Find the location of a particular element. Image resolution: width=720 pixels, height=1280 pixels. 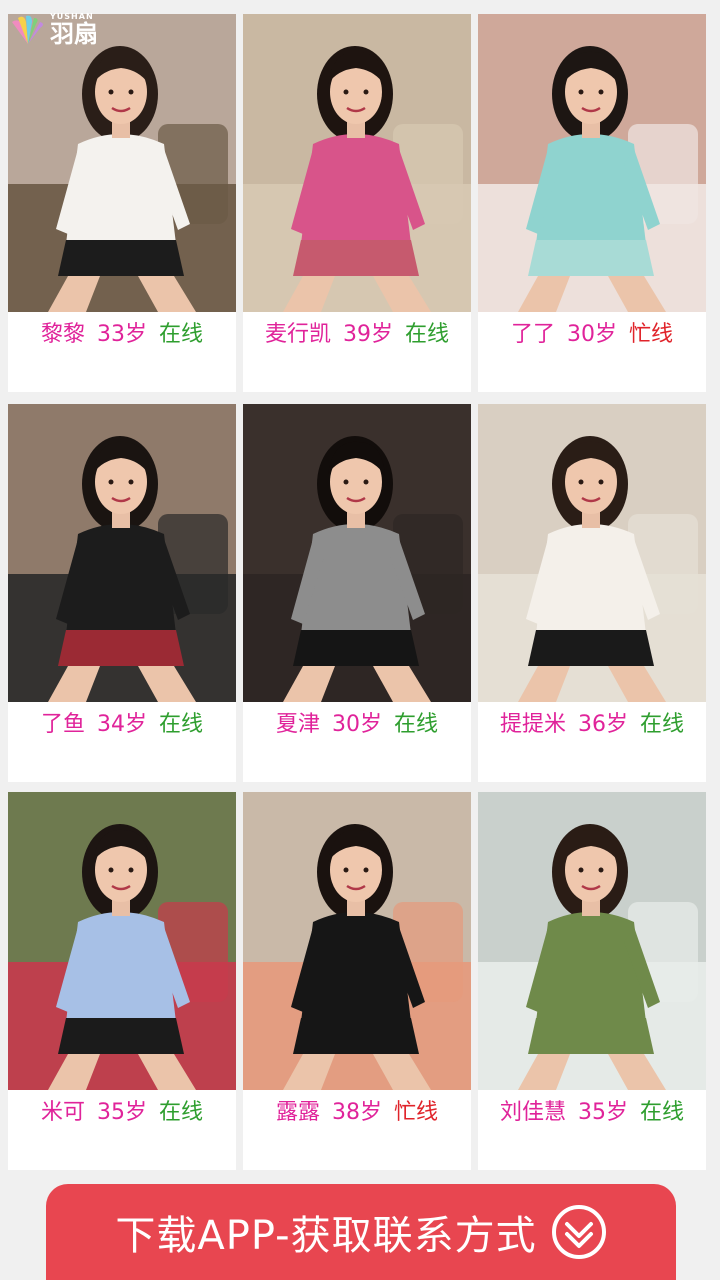

profile-name: 米可 is located at coordinates (62, 1112).